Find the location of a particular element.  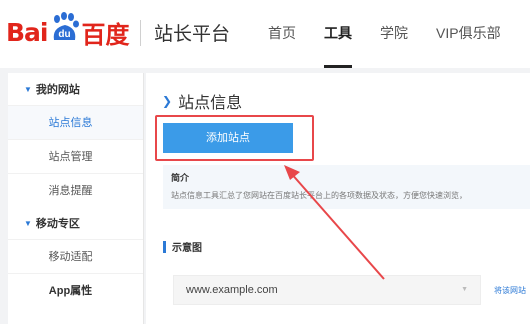

sidebar-group-mobile: ▼ 移动专区 is located at coordinates (75, 223).